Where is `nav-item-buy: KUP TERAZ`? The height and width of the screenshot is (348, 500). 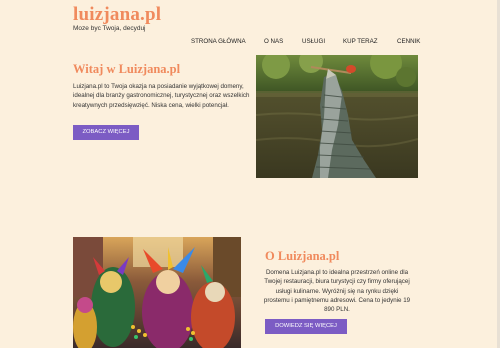 nav-item-buy: KUP TERAZ is located at coordinates (360, 41).